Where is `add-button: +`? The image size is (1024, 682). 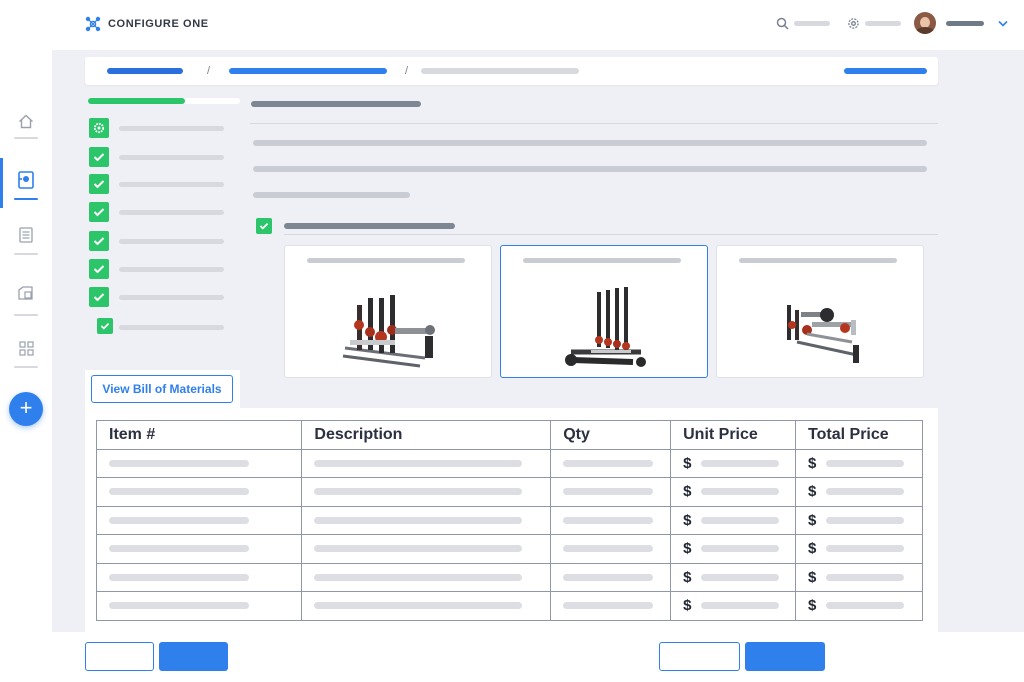
add-button: + is located at coordinates (26, 409).